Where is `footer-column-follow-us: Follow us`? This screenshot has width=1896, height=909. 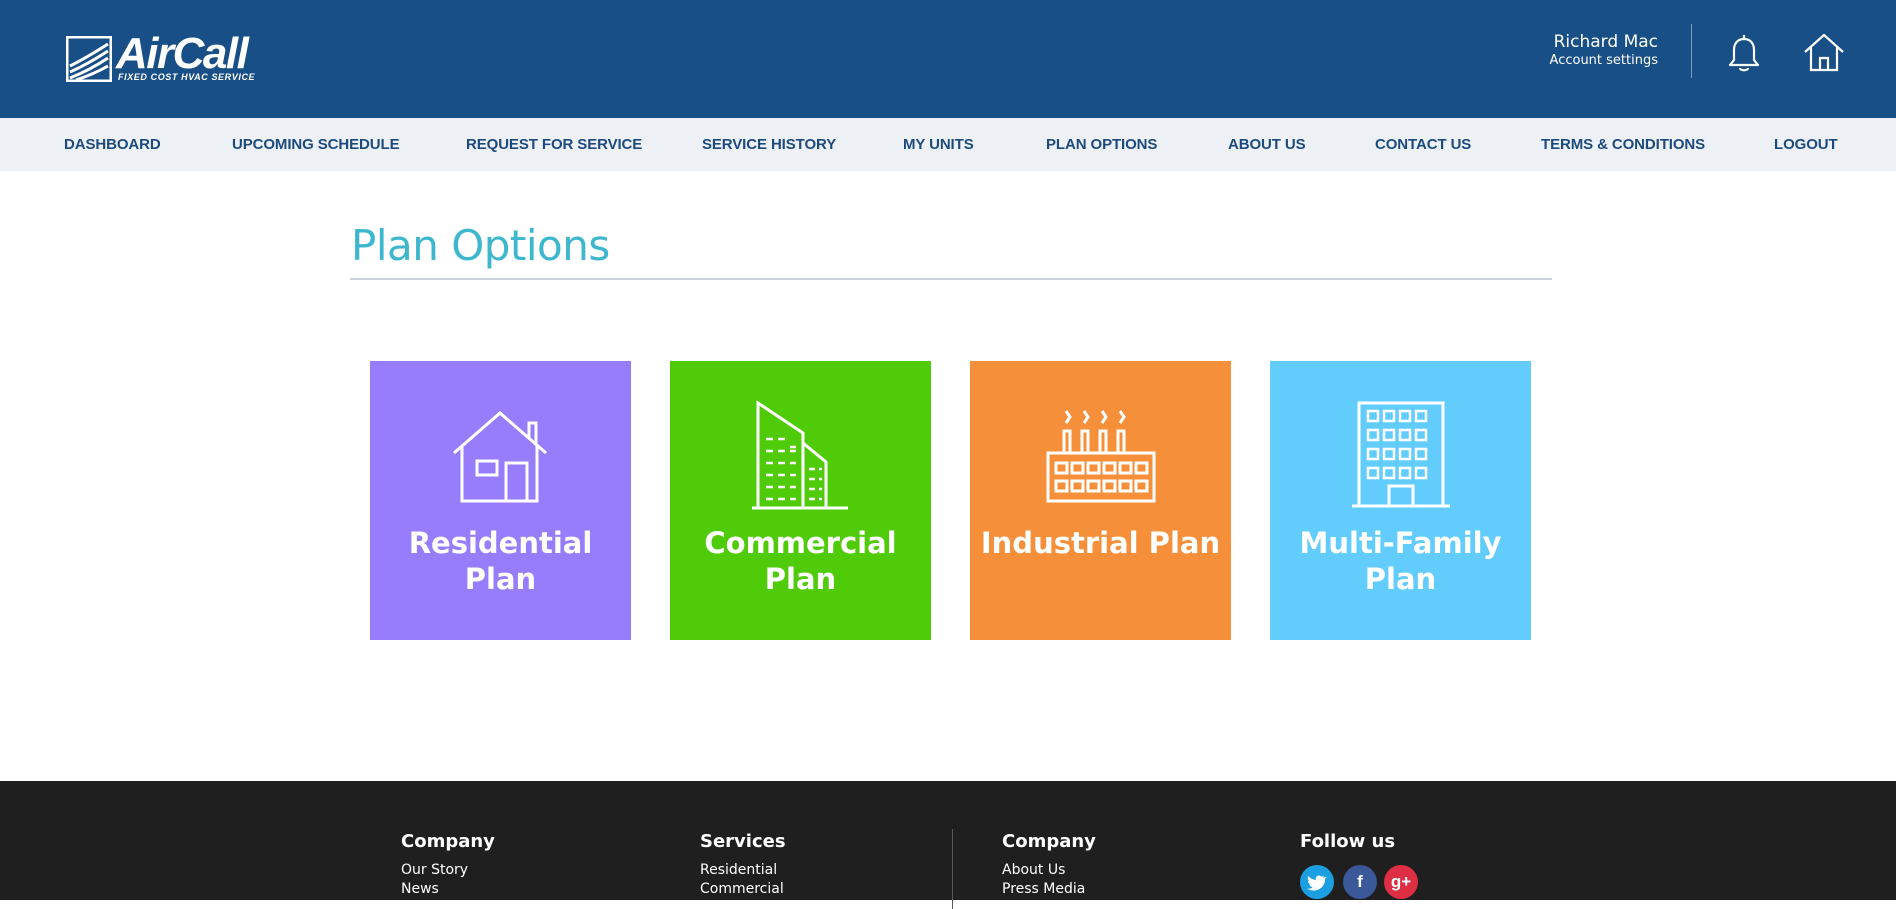 footer-column-follow-us: Follow us is located at coordinates (1347, 842).